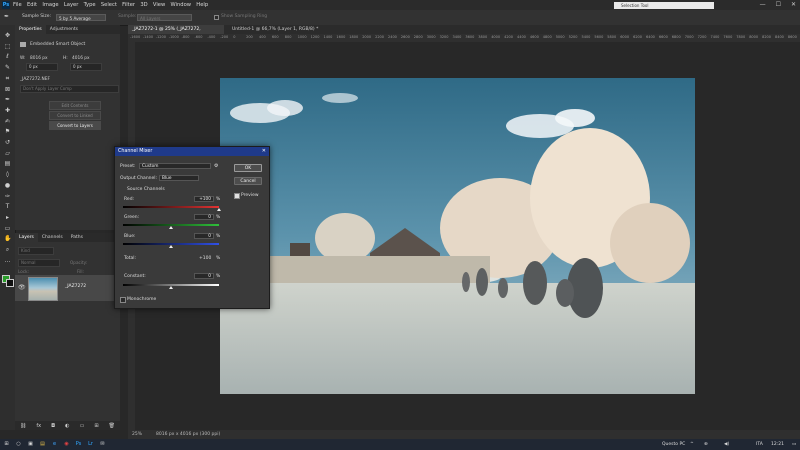 Image resolution: width=800 pixels, height=450 pixels. What do you see at coordinates (64, 29) in the screenshot?
I see `tab-adjustments: Adjustments` at bounding box center [64, 29].